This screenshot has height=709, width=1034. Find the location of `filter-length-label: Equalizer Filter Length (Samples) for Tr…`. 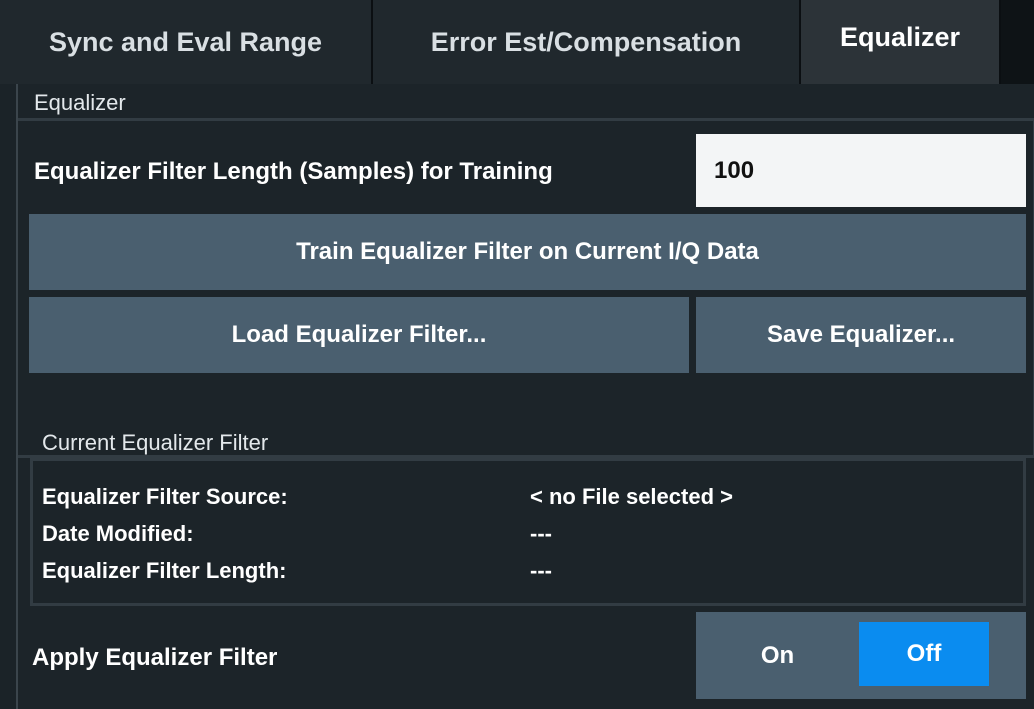

filter-length-label: Equalizer Filter Length (Samples) for Tr… is located at coordinates (293, 171).